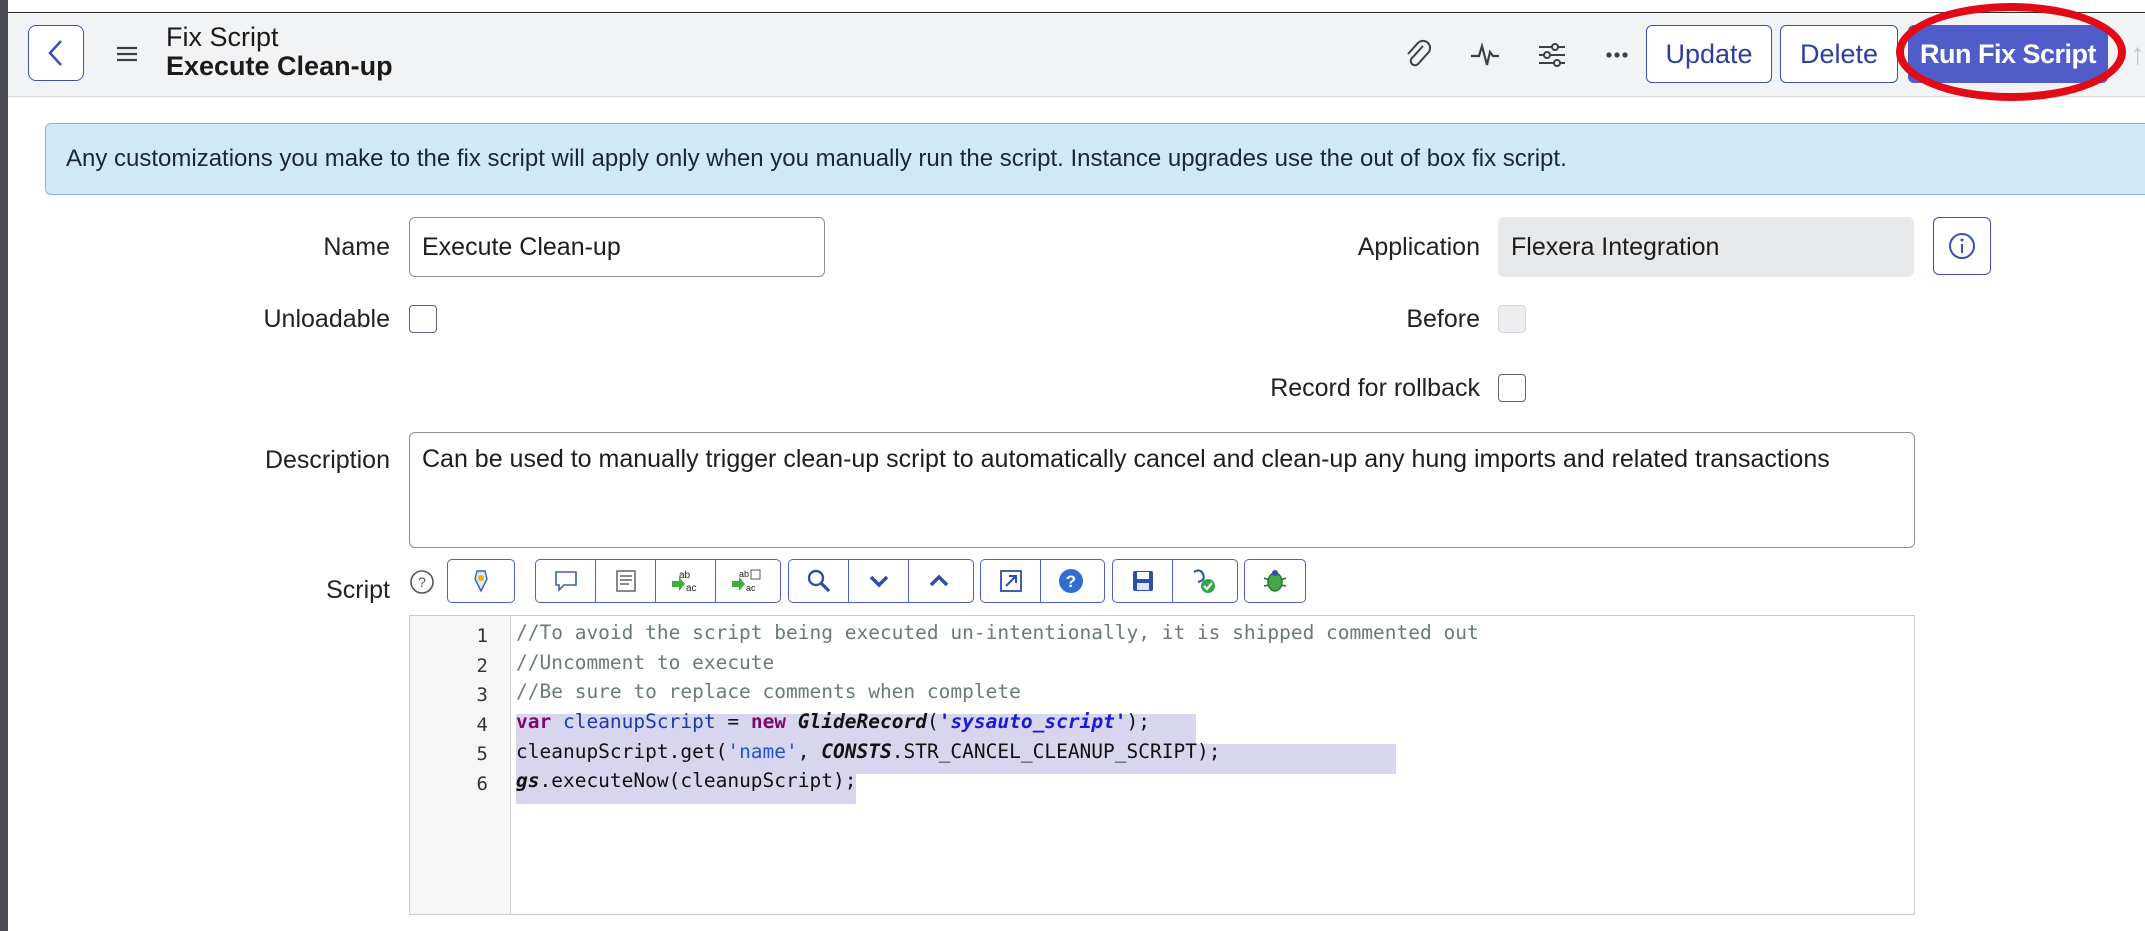 This screenshot has width=2145, height=931. I want to click on line-number: 2, so click(482, 666).